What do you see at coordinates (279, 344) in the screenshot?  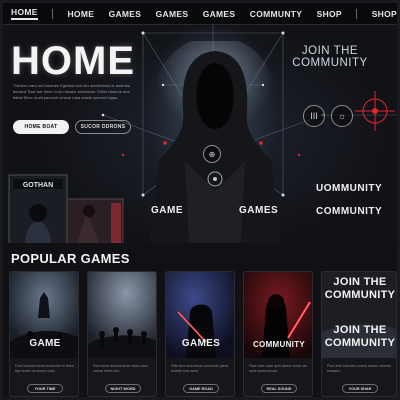 I see `card-label: COMMUNITY` at bounding box center [279, 344].